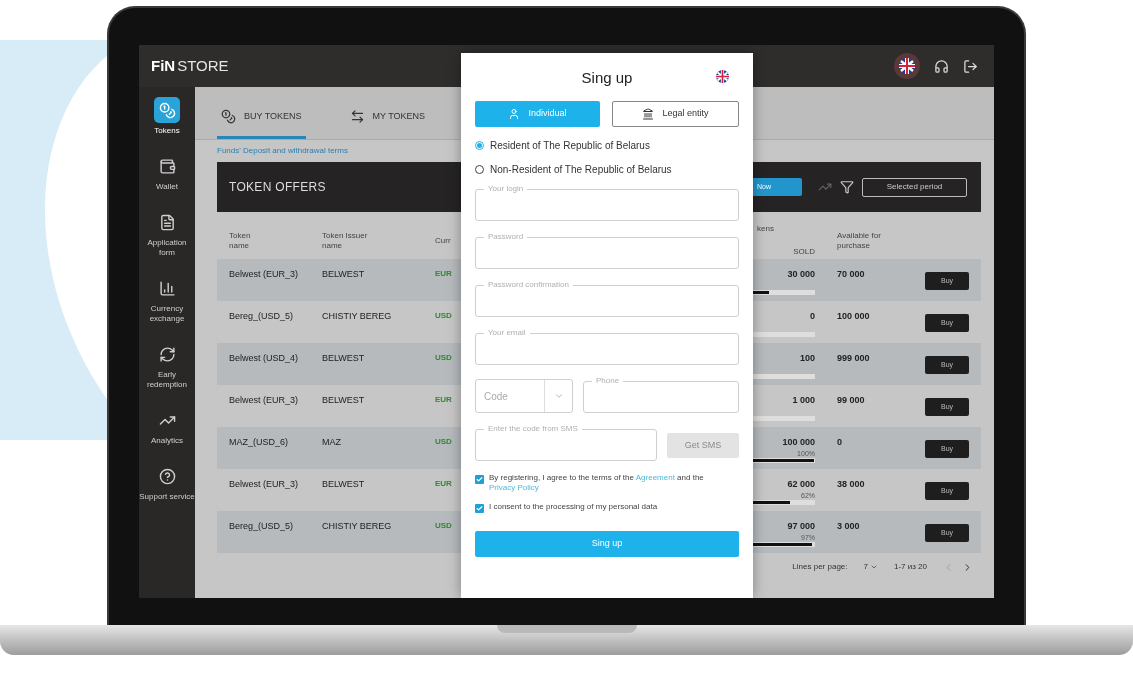 This screenshot has width=1133, height=680. Describe the element at coordinates (941, 66) in the screenshot. I see `support-icon` at that location.